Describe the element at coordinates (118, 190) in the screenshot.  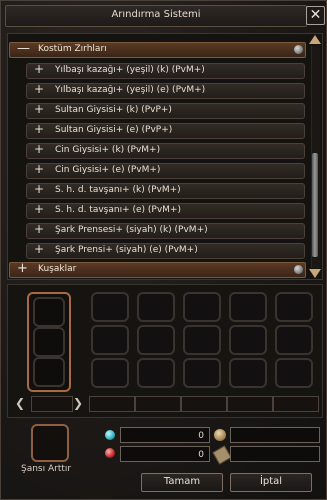
I see `list-item-label: S. h. d. tavşanı+ (k) (PvM+)` at that location.